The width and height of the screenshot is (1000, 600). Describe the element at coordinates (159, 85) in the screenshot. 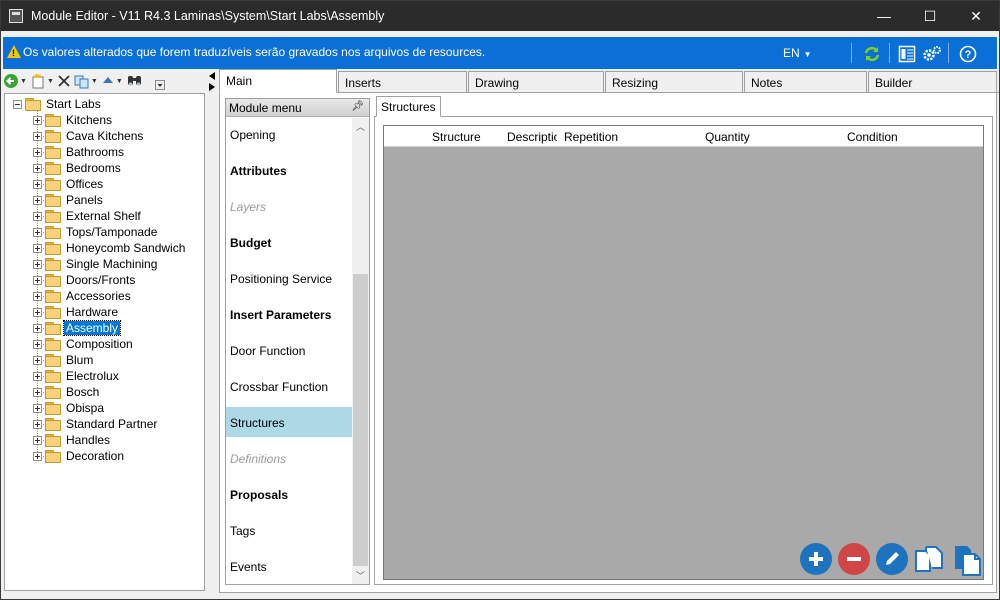

I see `toolbar-overflow-button` at that location.